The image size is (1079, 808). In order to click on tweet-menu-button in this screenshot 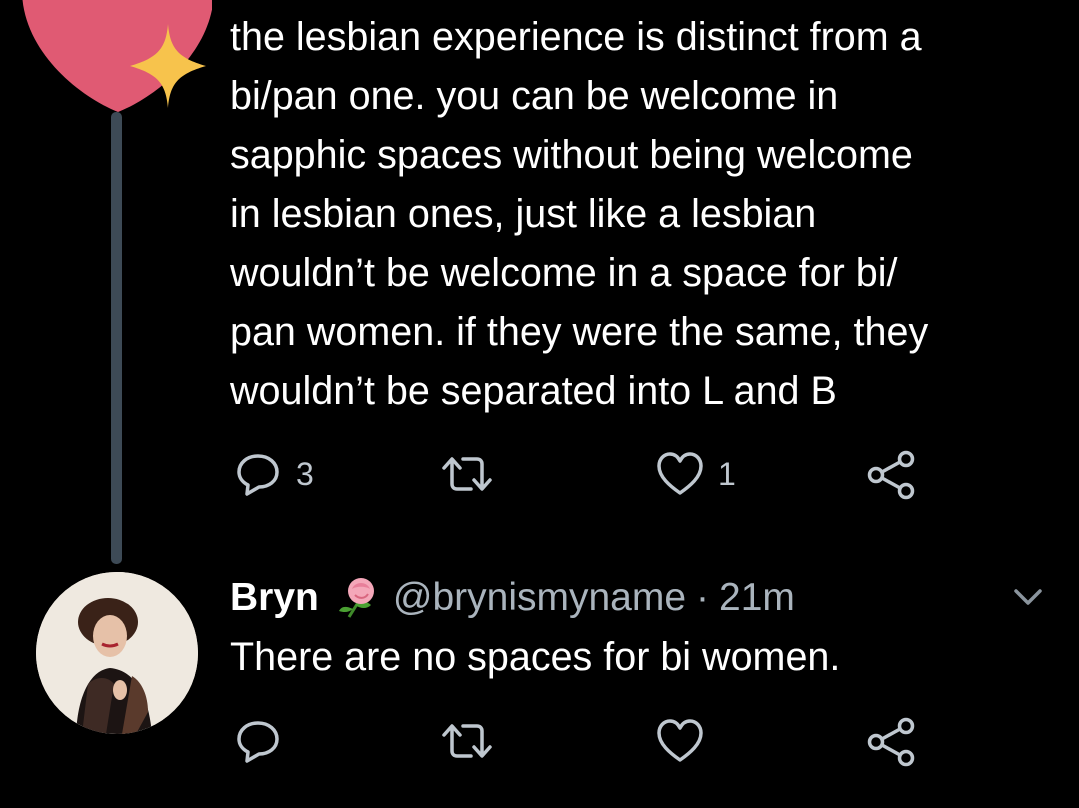, I will do `click(1028, 599)`.